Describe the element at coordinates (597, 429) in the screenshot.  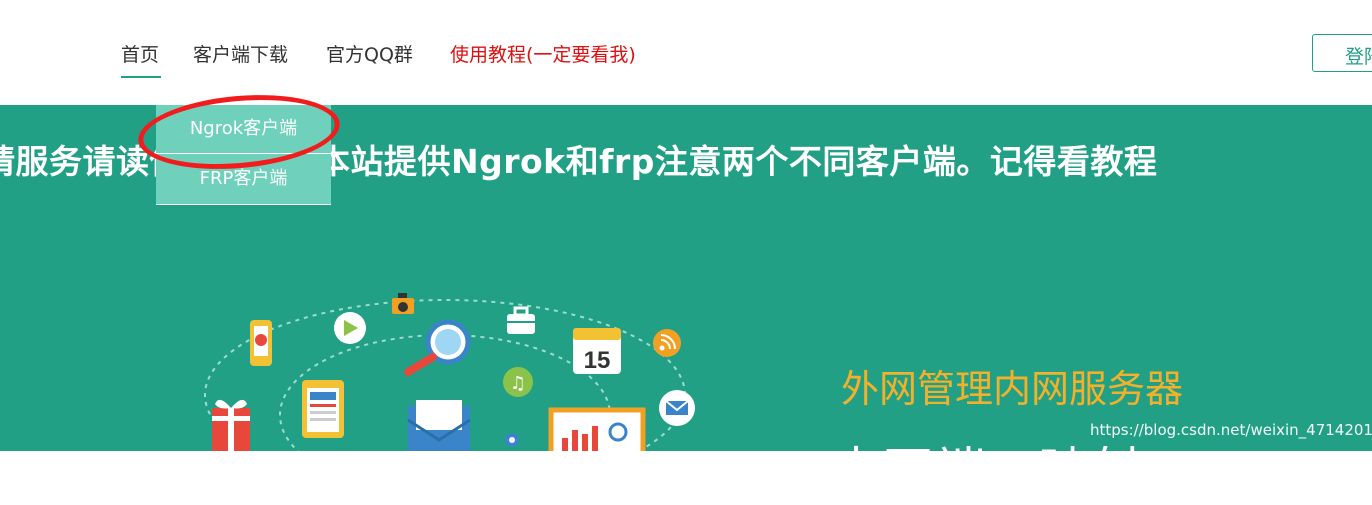
I see `chart-board-icon` at that location.